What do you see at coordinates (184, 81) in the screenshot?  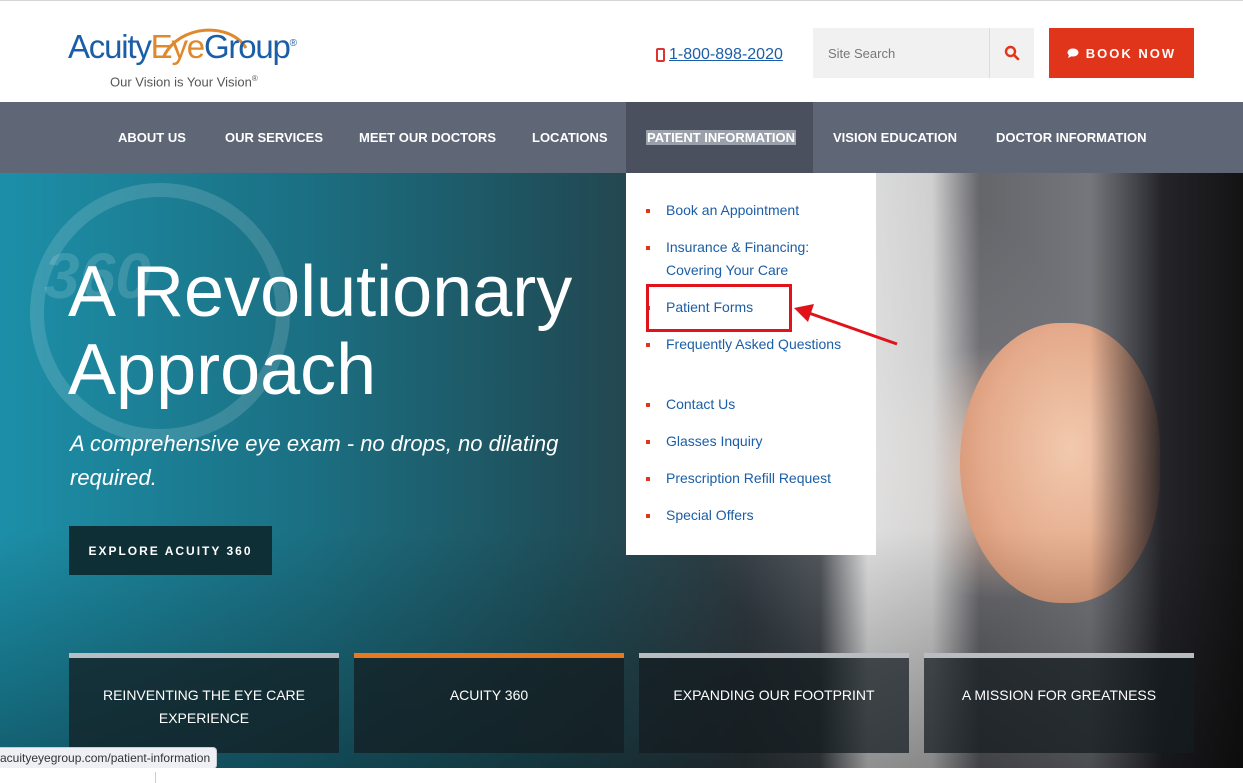 I see `logo-tagline: Our Vision is Your Vision®` at bounding box center [184, 81].